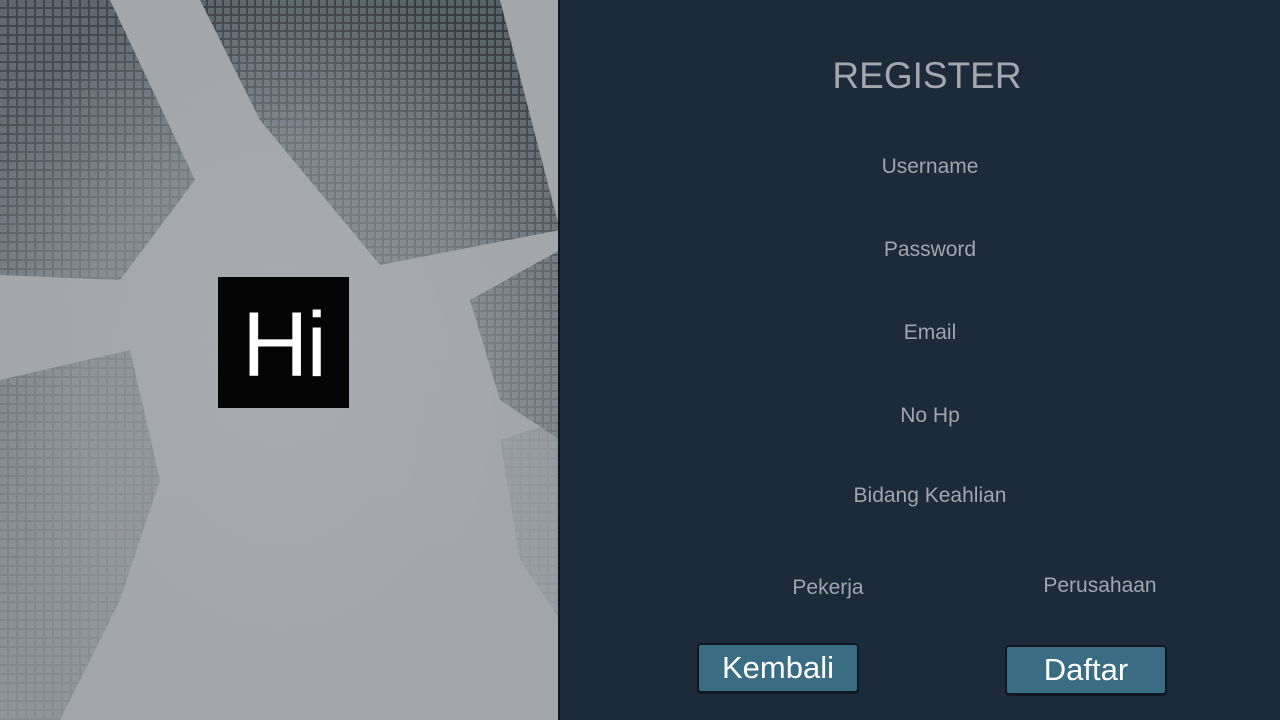 The image size is (1280, 720). I want to click on email-label: Email, so click(930, 332).